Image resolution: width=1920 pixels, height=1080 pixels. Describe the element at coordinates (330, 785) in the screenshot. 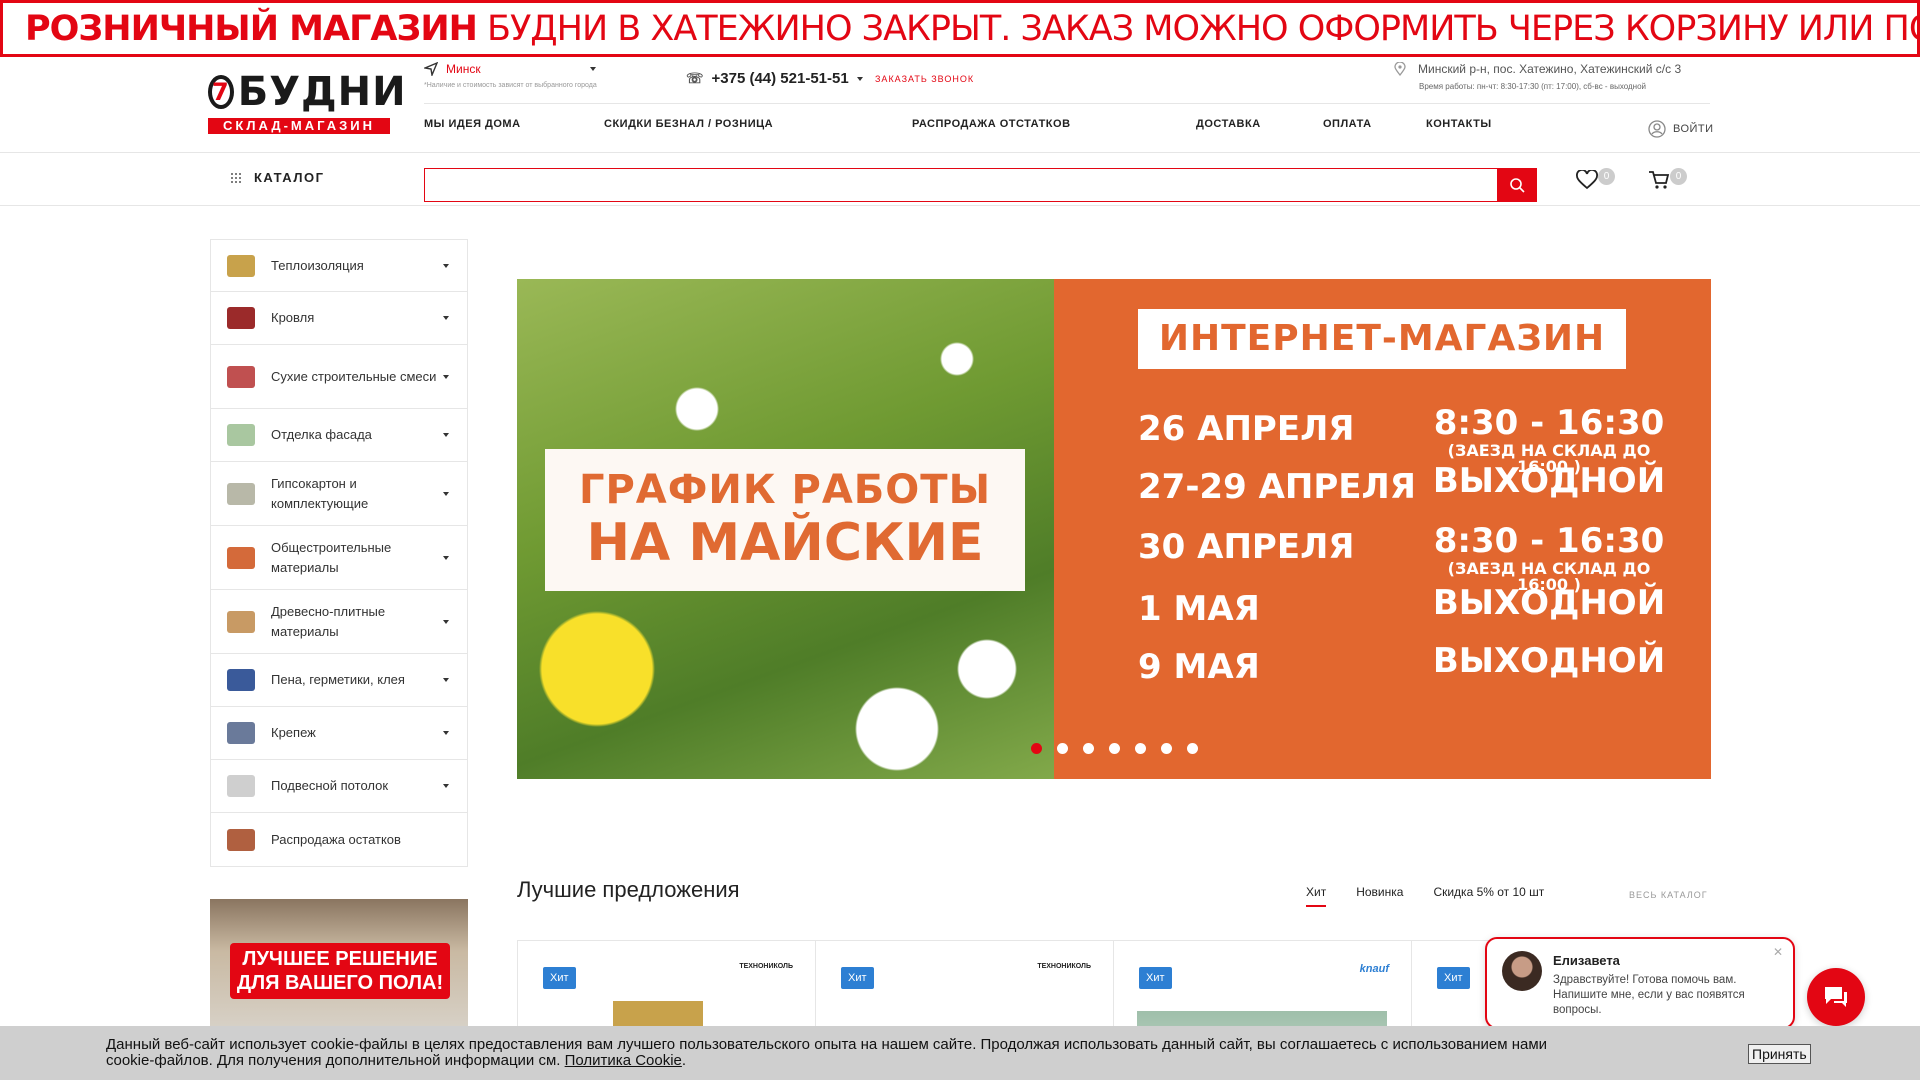

I see `sidebar-item-label: Подвесной потолок` at that location.